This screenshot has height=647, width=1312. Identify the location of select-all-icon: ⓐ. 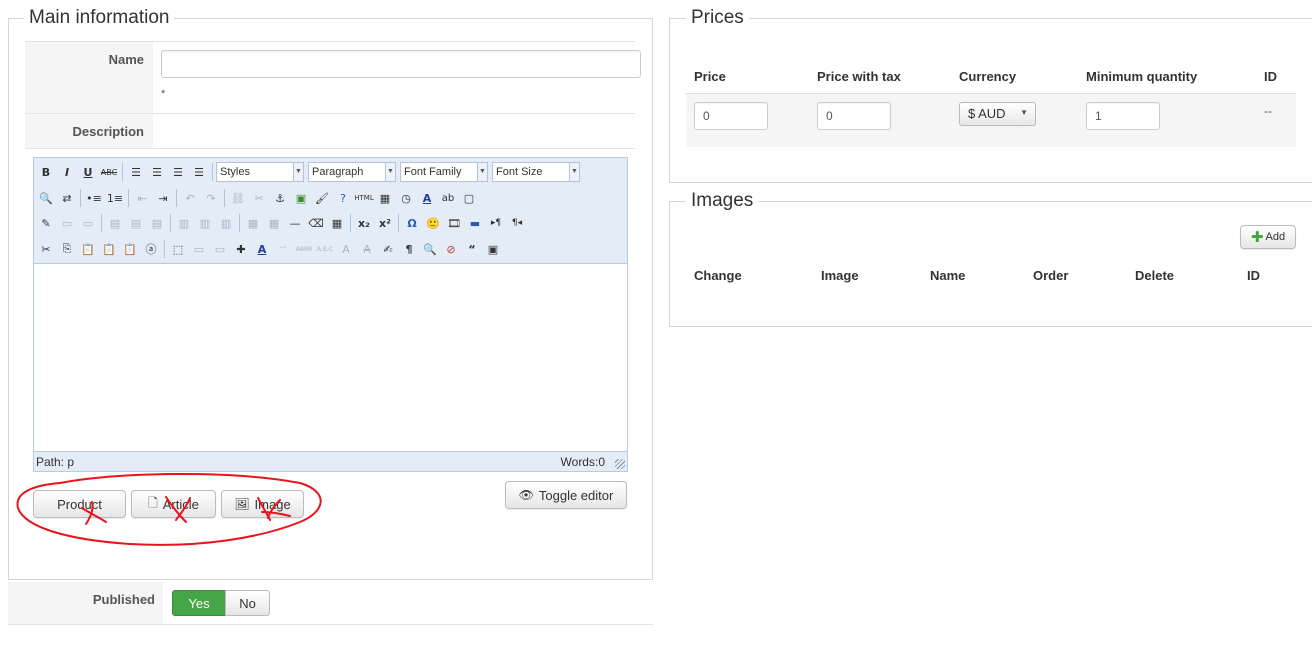
(151, 249).